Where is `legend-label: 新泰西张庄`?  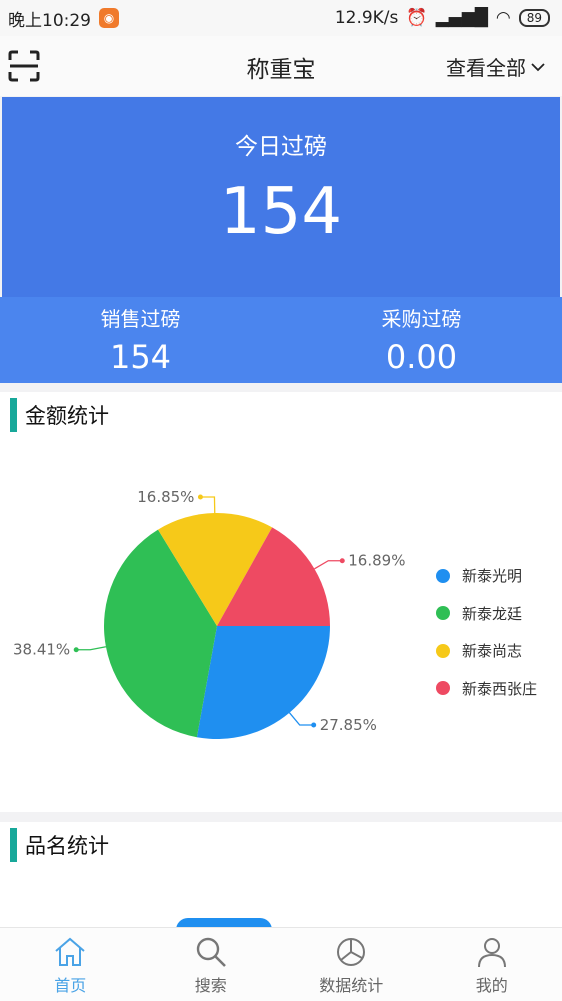 legend-label: 新泰西张庄 is located at coordinates (499, 688).